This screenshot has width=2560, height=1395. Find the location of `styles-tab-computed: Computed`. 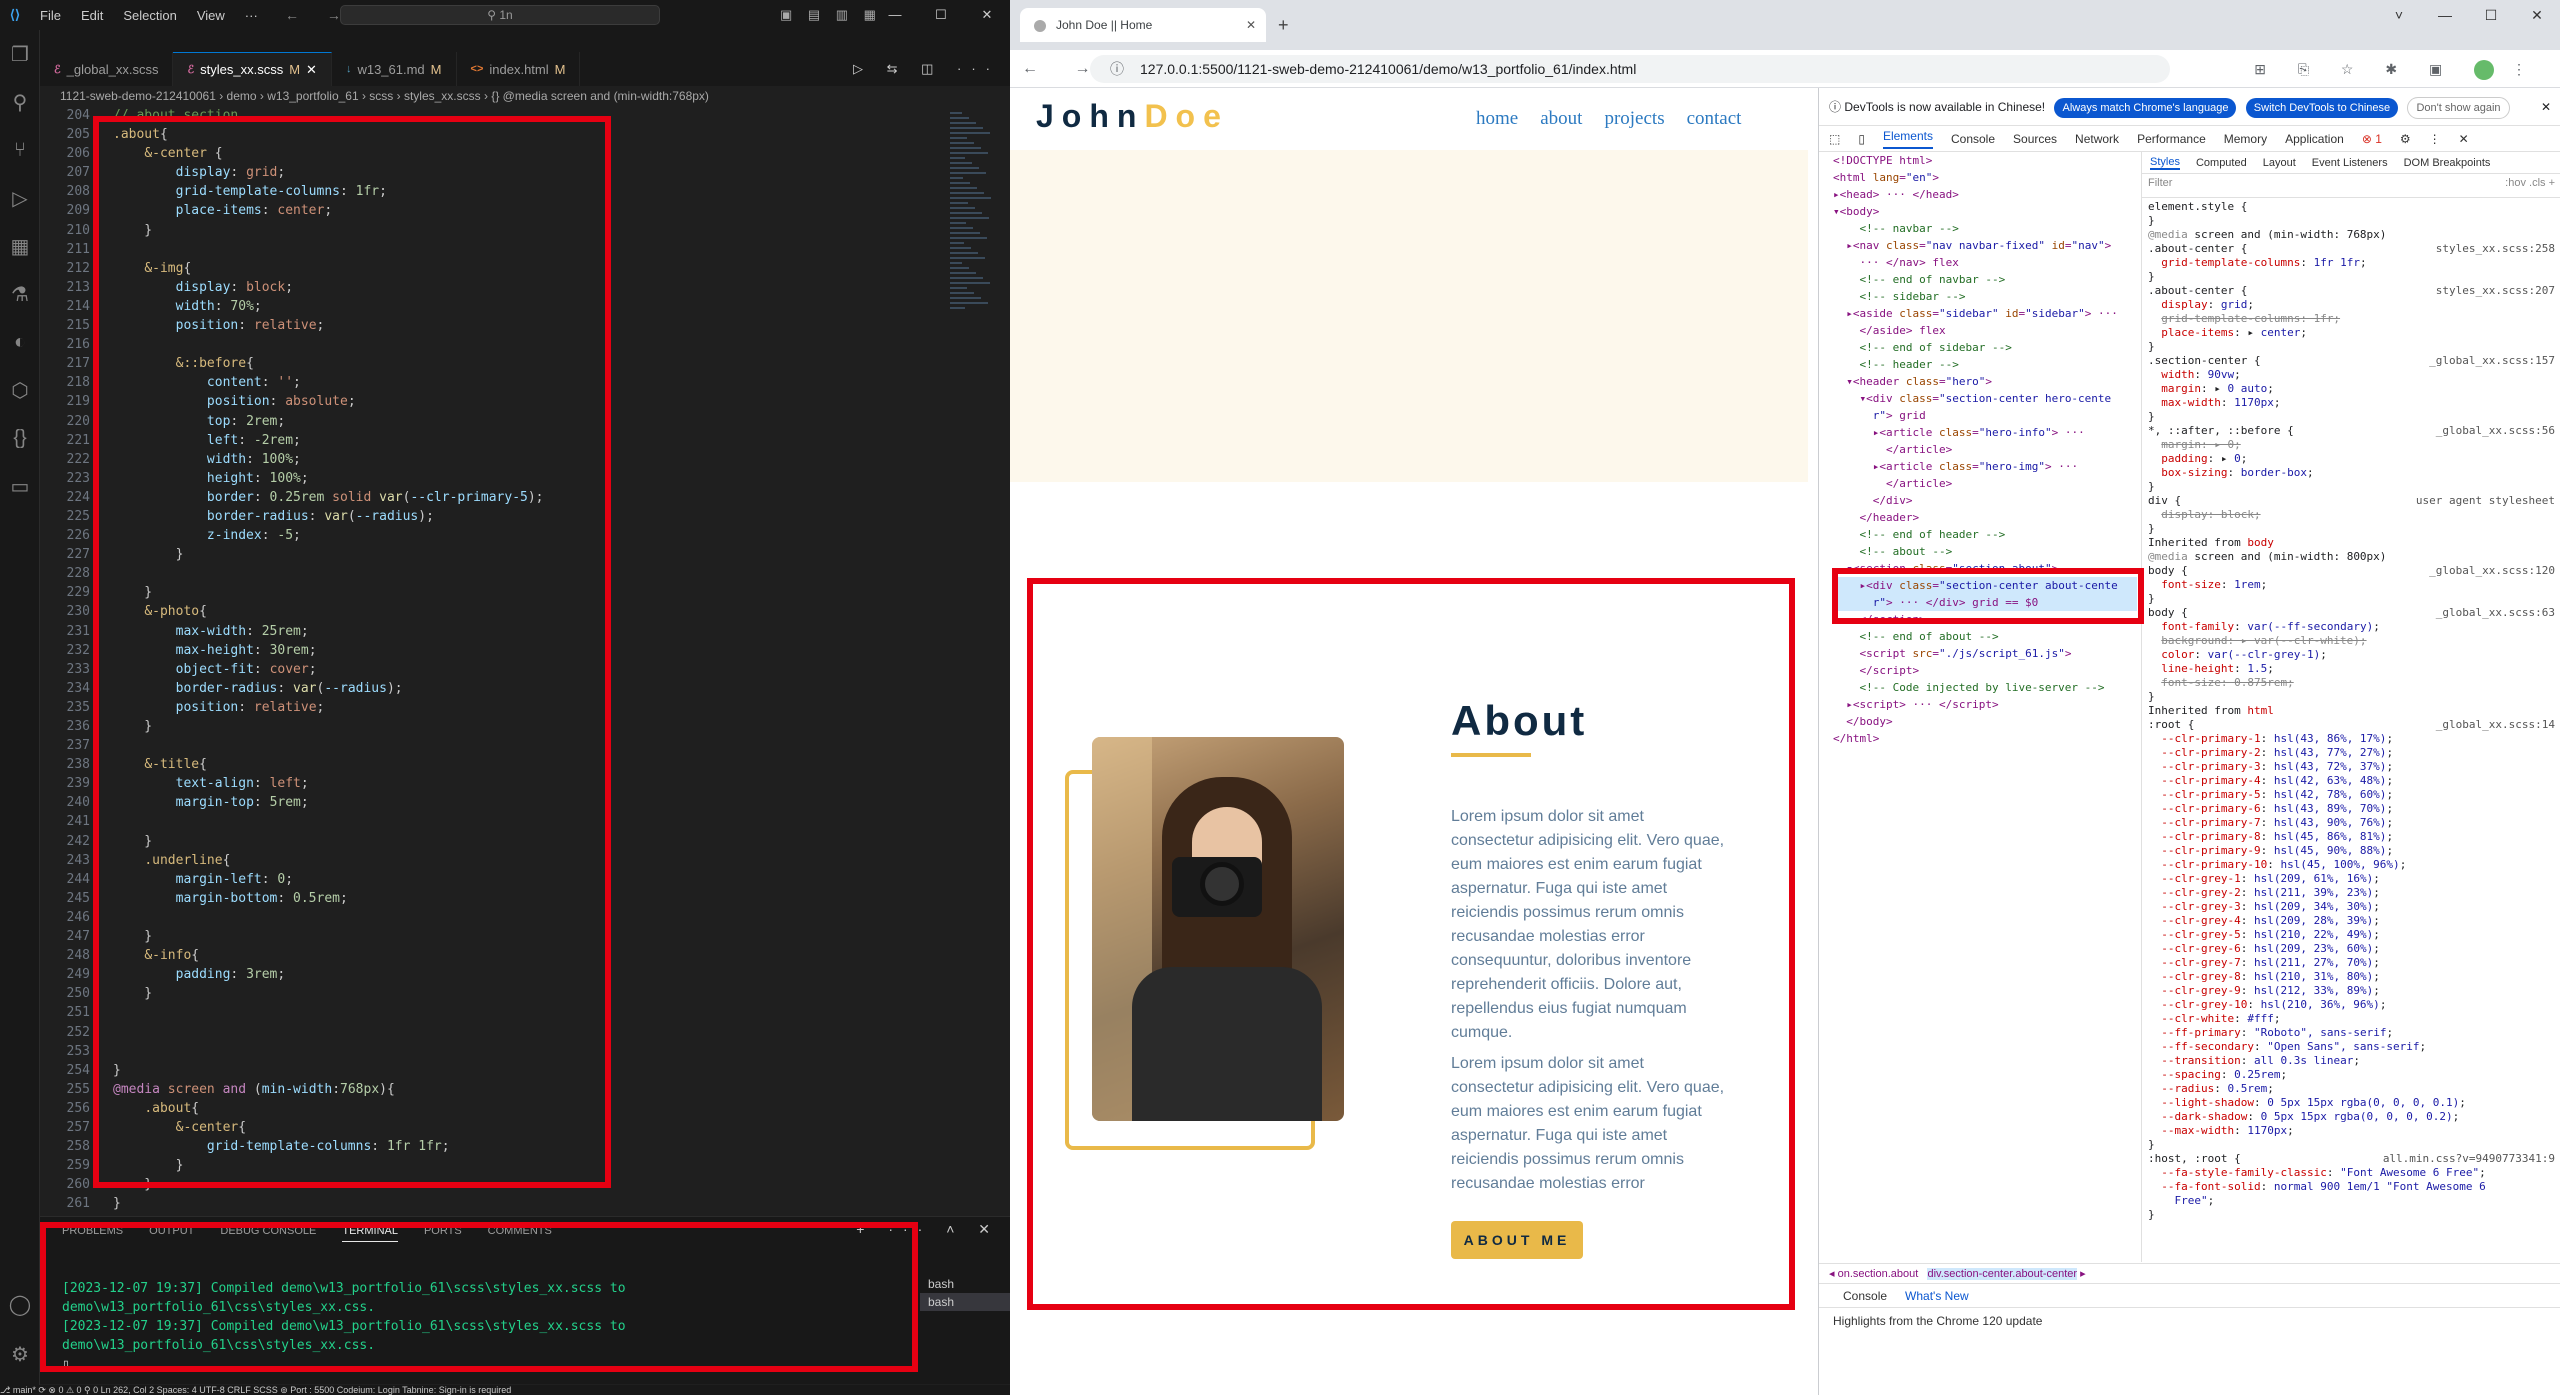

styles-tab-computed: Computed is located at coordinates (2221, 163).